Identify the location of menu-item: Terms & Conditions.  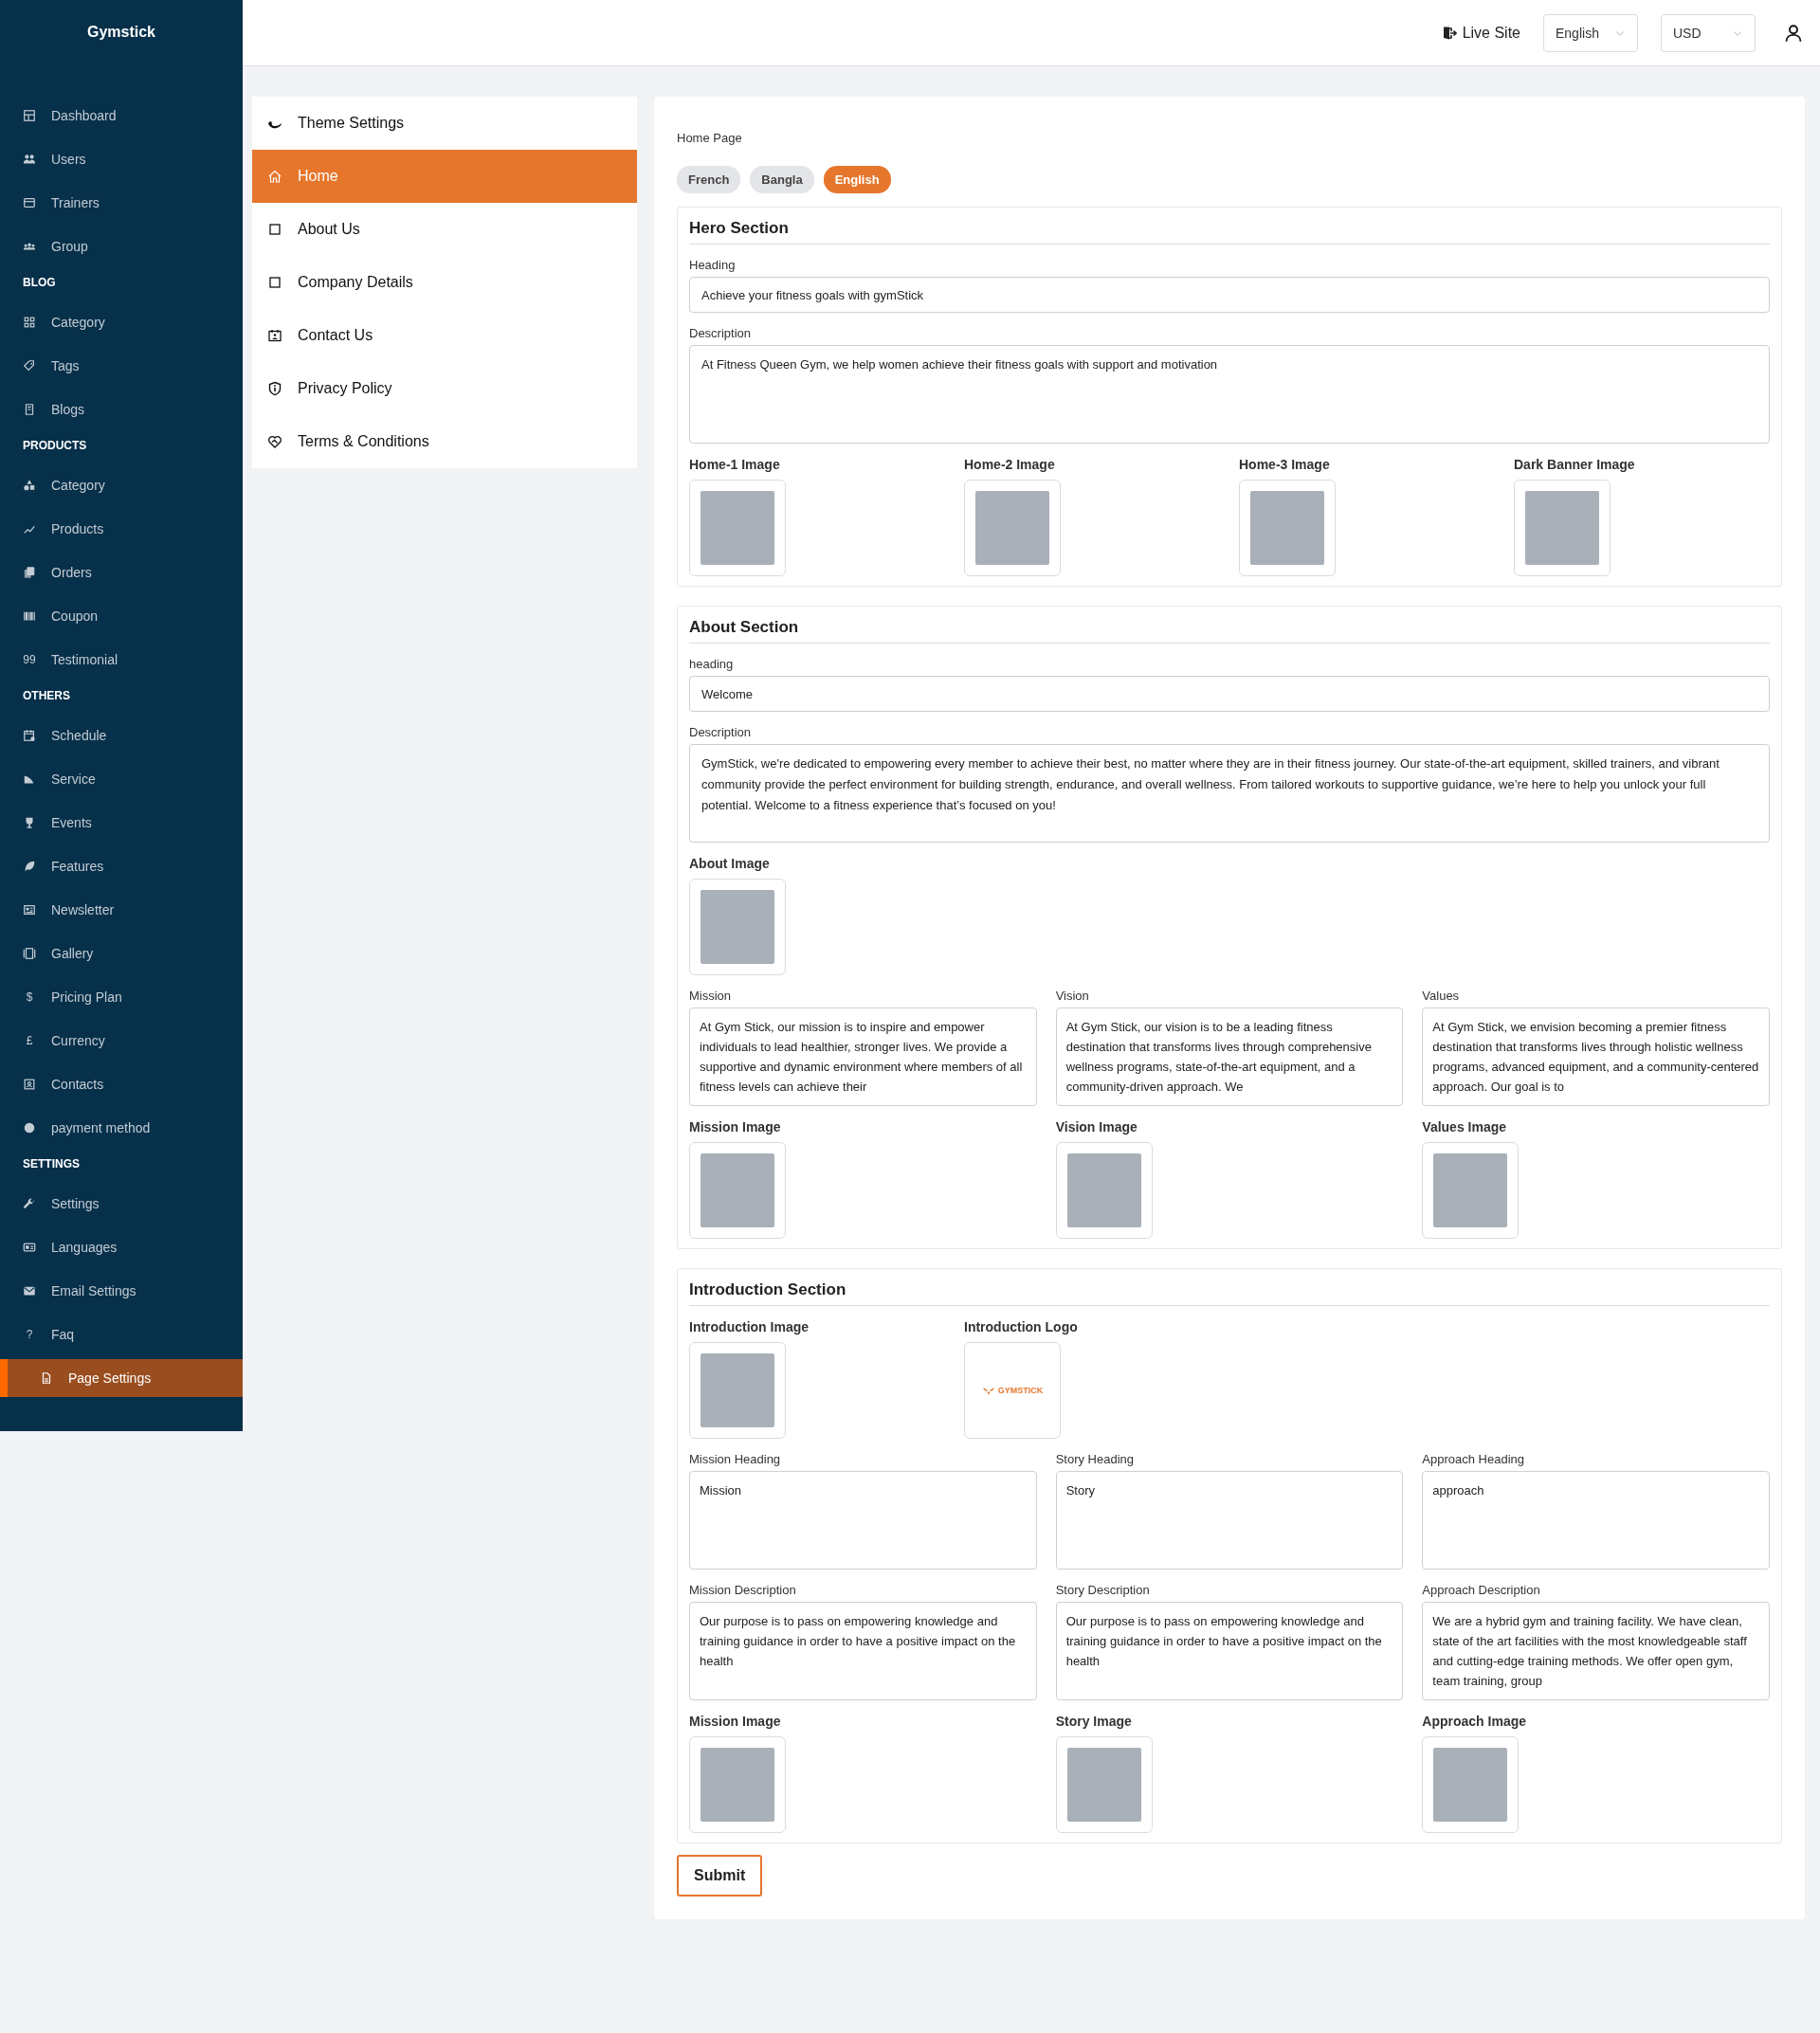
(444, 441).